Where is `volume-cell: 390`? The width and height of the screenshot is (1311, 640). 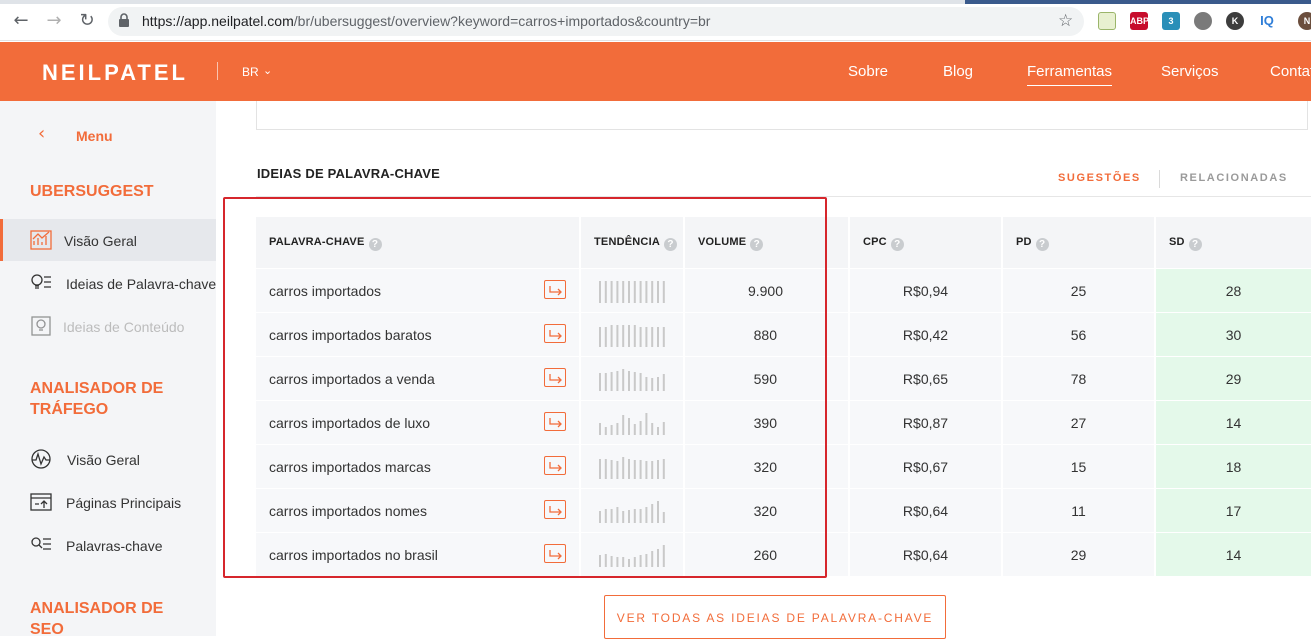
volume-cell: 390 is located at coordinates (766, 422).